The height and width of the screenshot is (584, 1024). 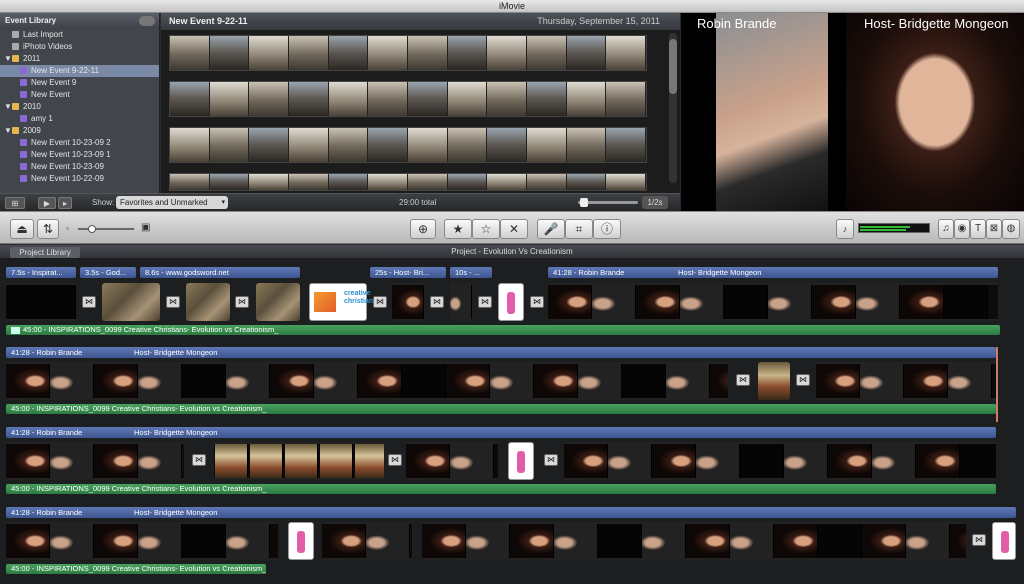 What do you see at coordinates (551, 229) in the screenshot?
I see `voiceover-mic-icon: 🎤` at bounding box center [551, 229].